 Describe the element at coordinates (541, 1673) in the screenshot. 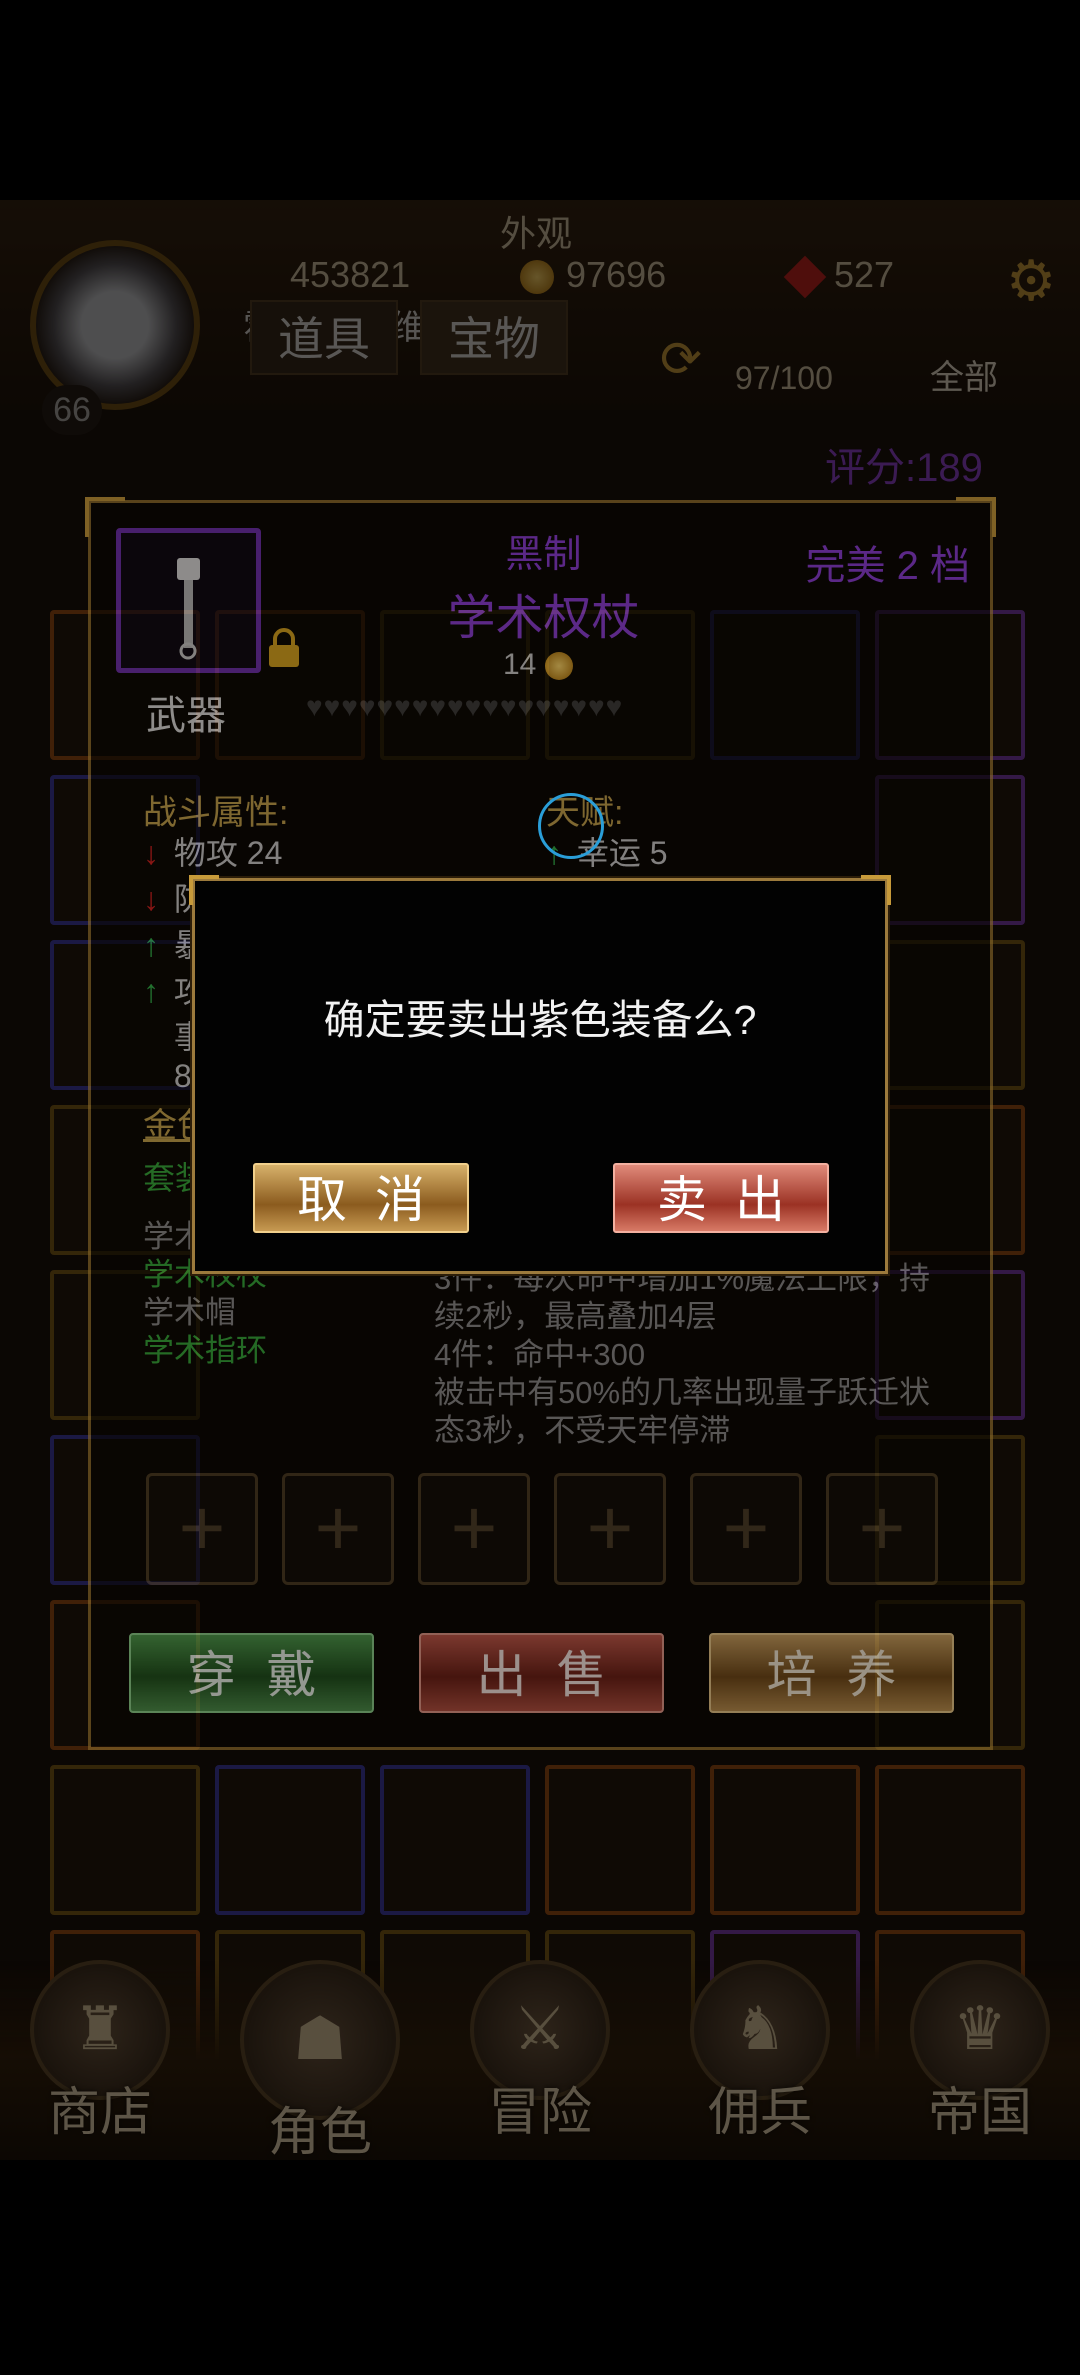

I see `sell-button: 出售` at that location.